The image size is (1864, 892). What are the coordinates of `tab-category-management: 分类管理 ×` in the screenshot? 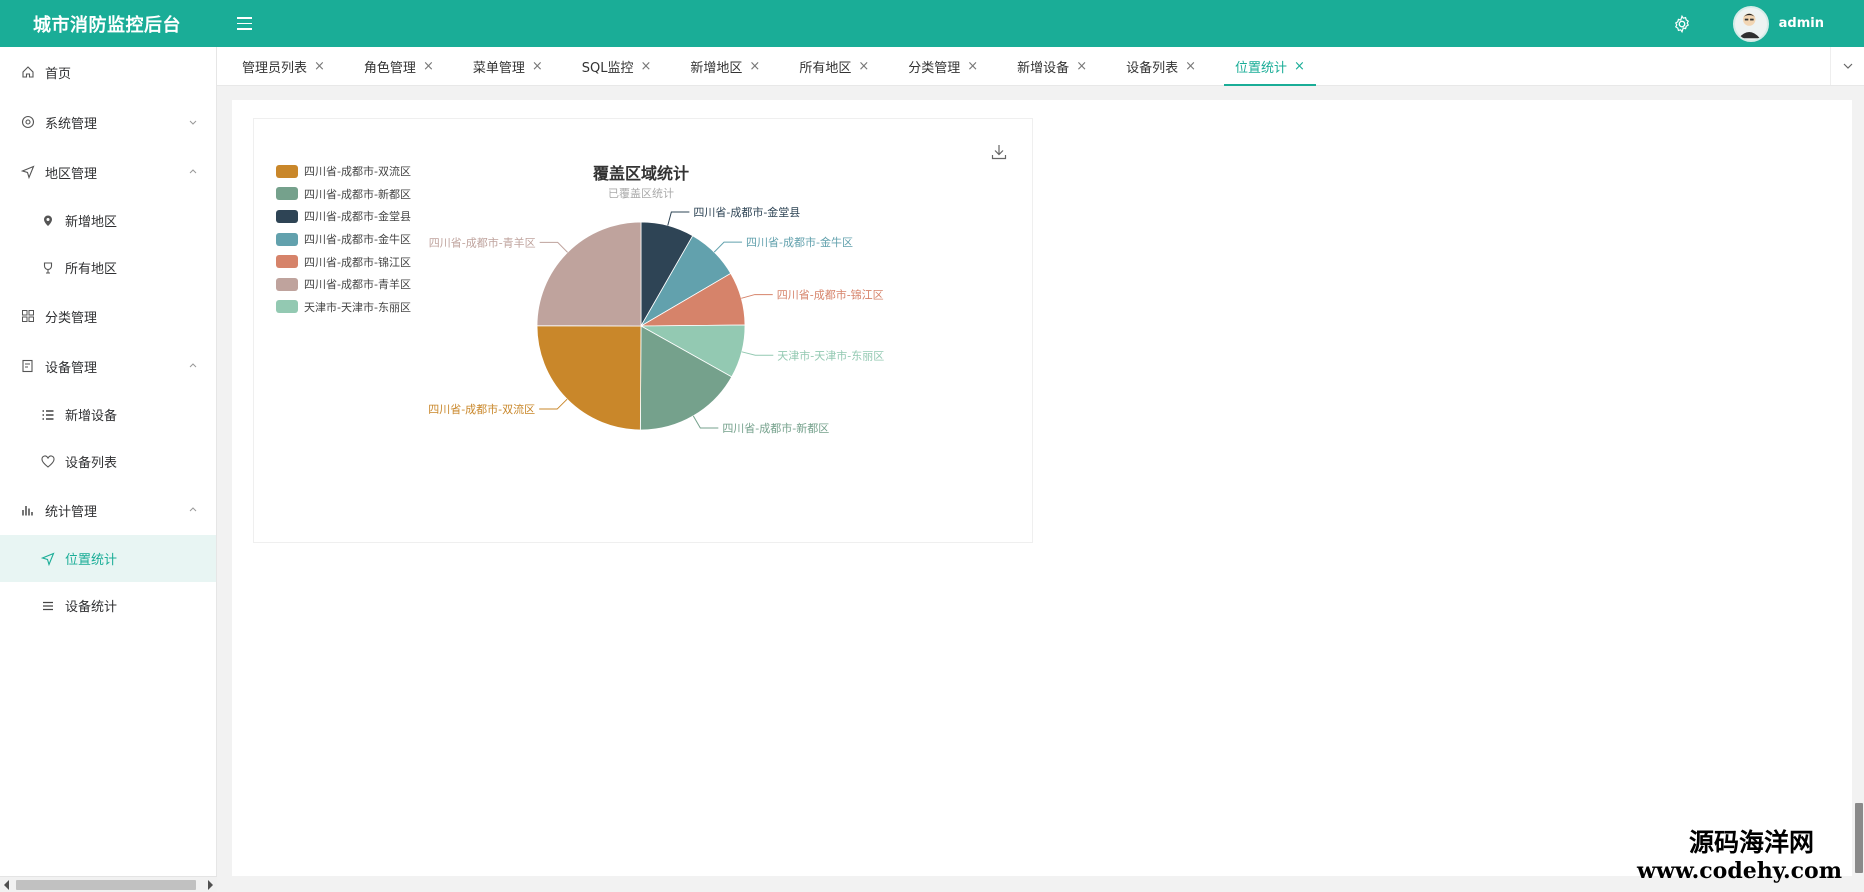 It's located at (943, 66).